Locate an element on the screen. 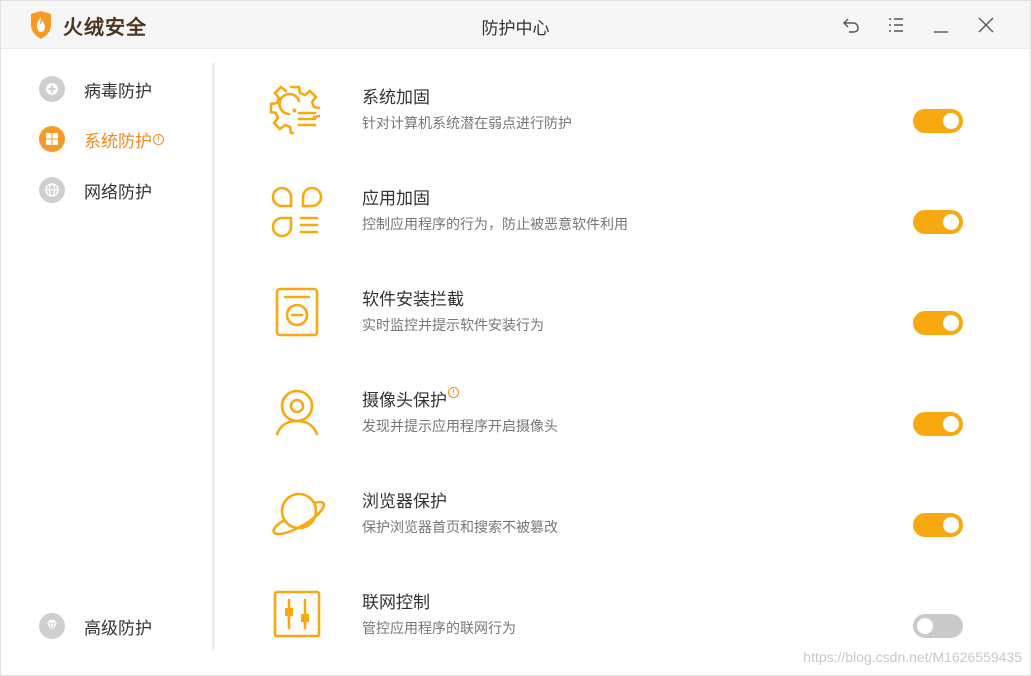 This screenshot has width=1031, height=676. item-description: 保护浏览器首页和搜索不被篡改 is located at coordinates (460, 528).